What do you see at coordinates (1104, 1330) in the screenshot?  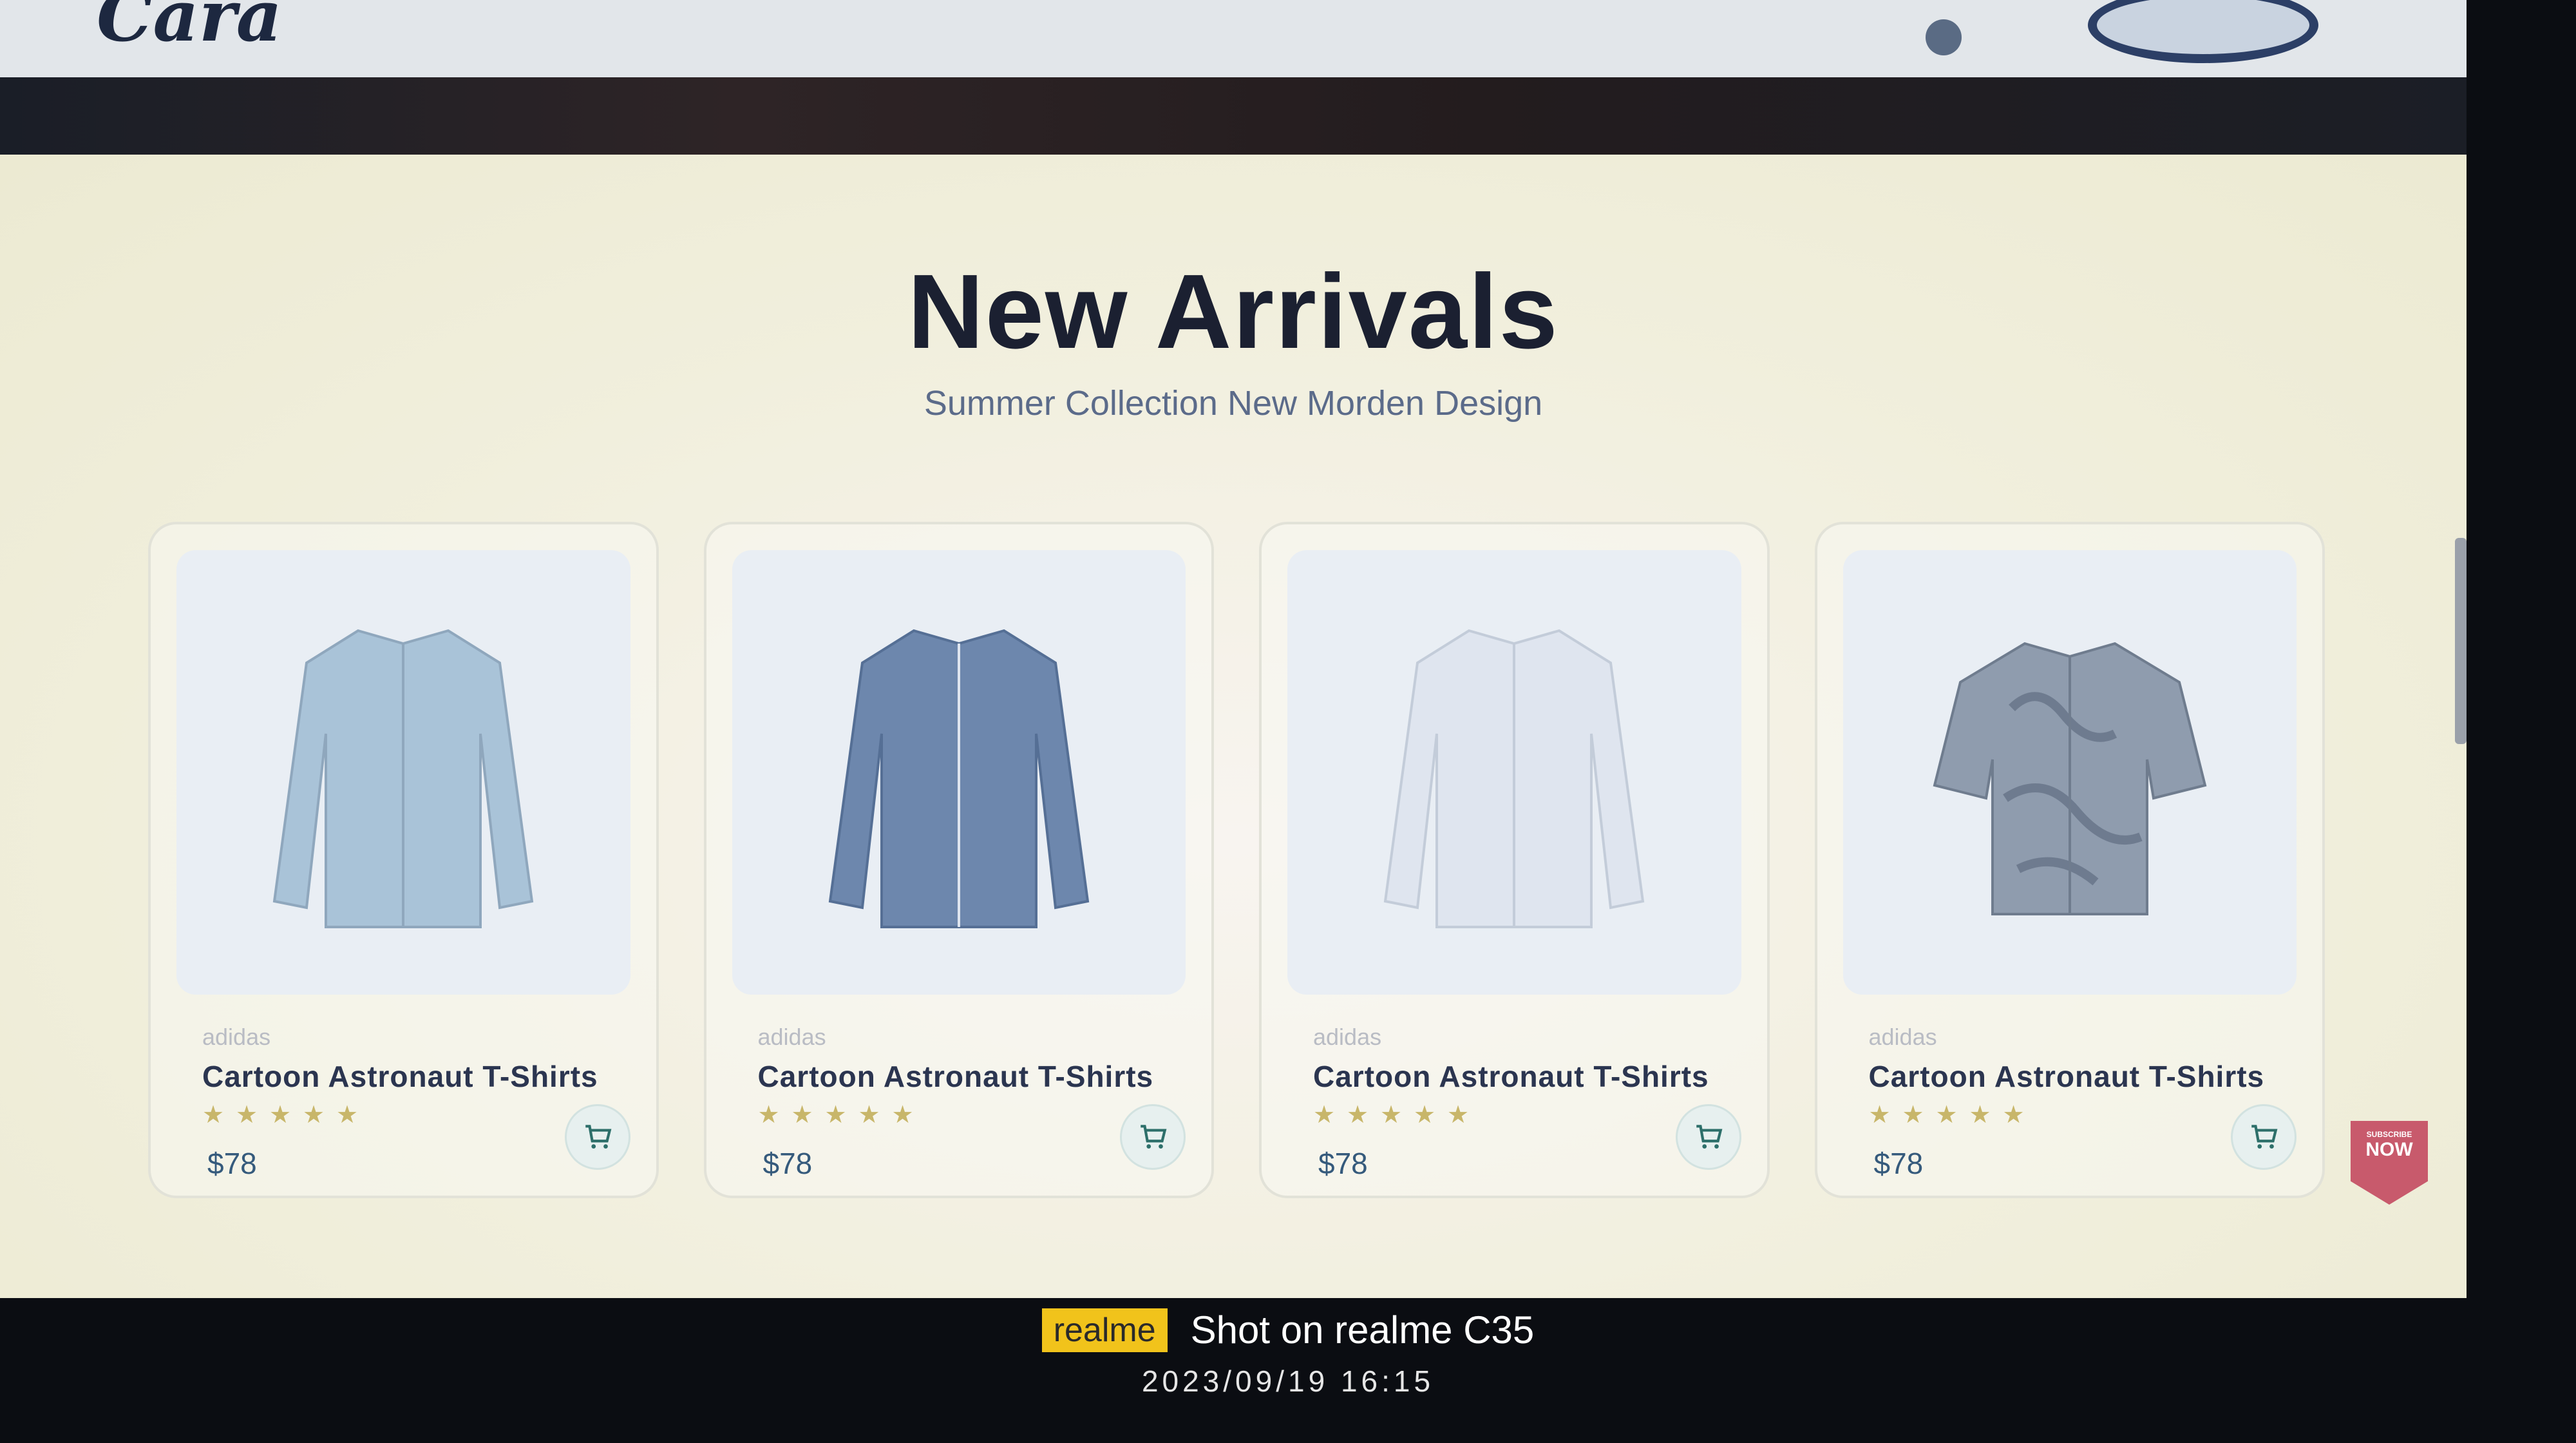 I see `camera-brand-label: realme` at bounding box center [1104, 1330].